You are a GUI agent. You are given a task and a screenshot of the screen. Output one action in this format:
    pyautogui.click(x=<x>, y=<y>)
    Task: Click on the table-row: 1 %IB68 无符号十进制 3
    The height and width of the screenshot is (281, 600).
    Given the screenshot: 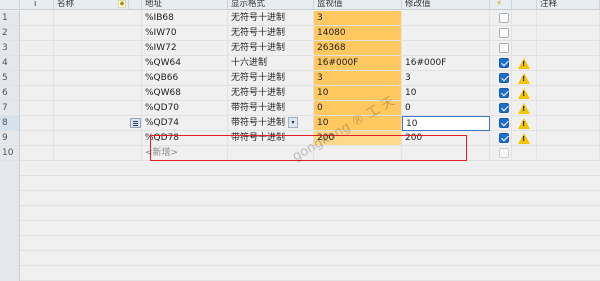 What is the action you would take?
    pyautogui.click(x=300, y=18)
    